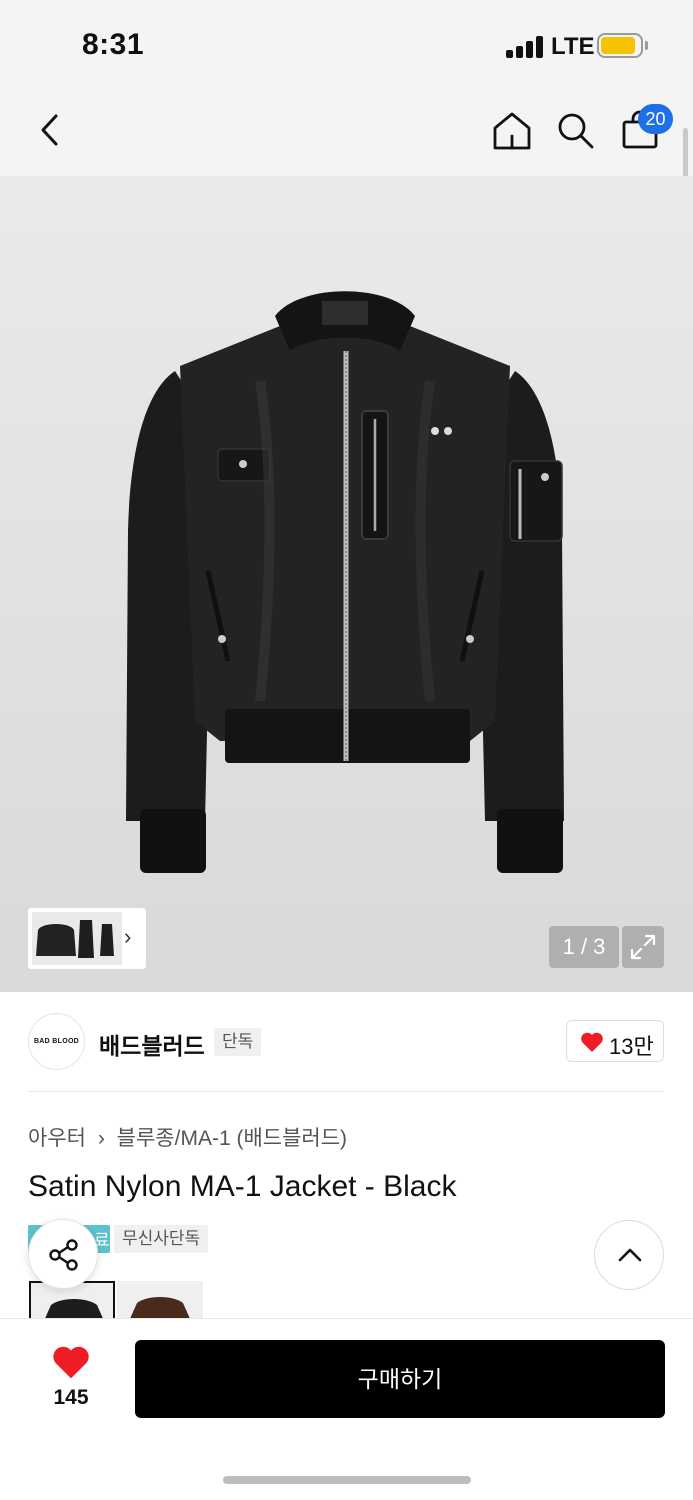  I want to click on expand-button, so click(643, 947).